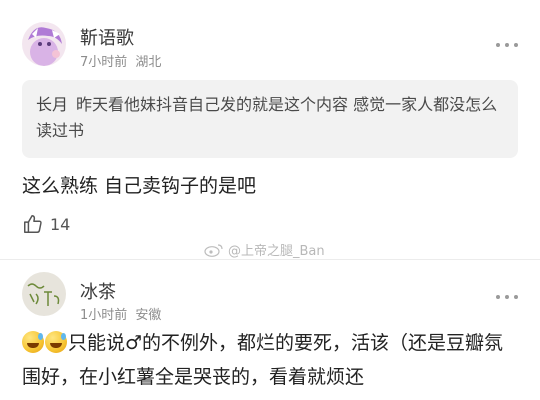 The height and width of the screenshot is (400, 540). Describe the element at coordinates (107, 37) in the screenshot. I see `username: 靳语歌` at that location.